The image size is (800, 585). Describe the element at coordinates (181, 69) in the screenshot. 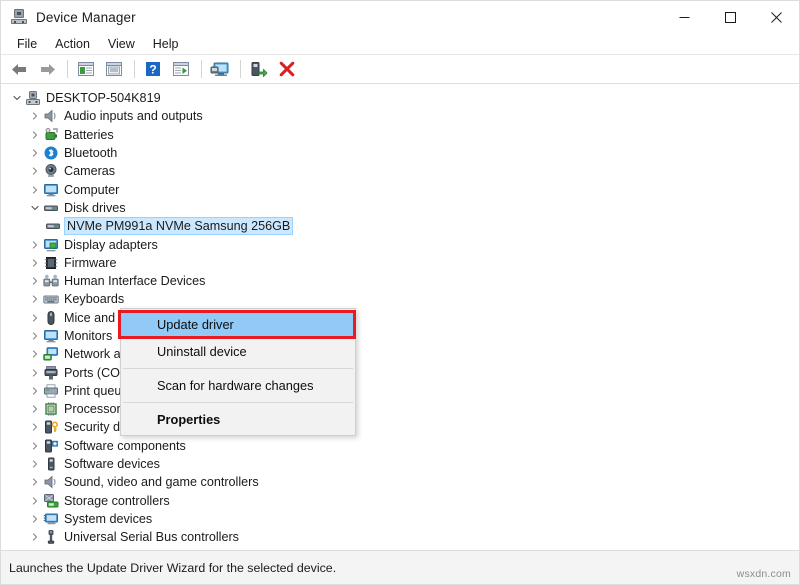

I see `update-driver-icon` at that location.